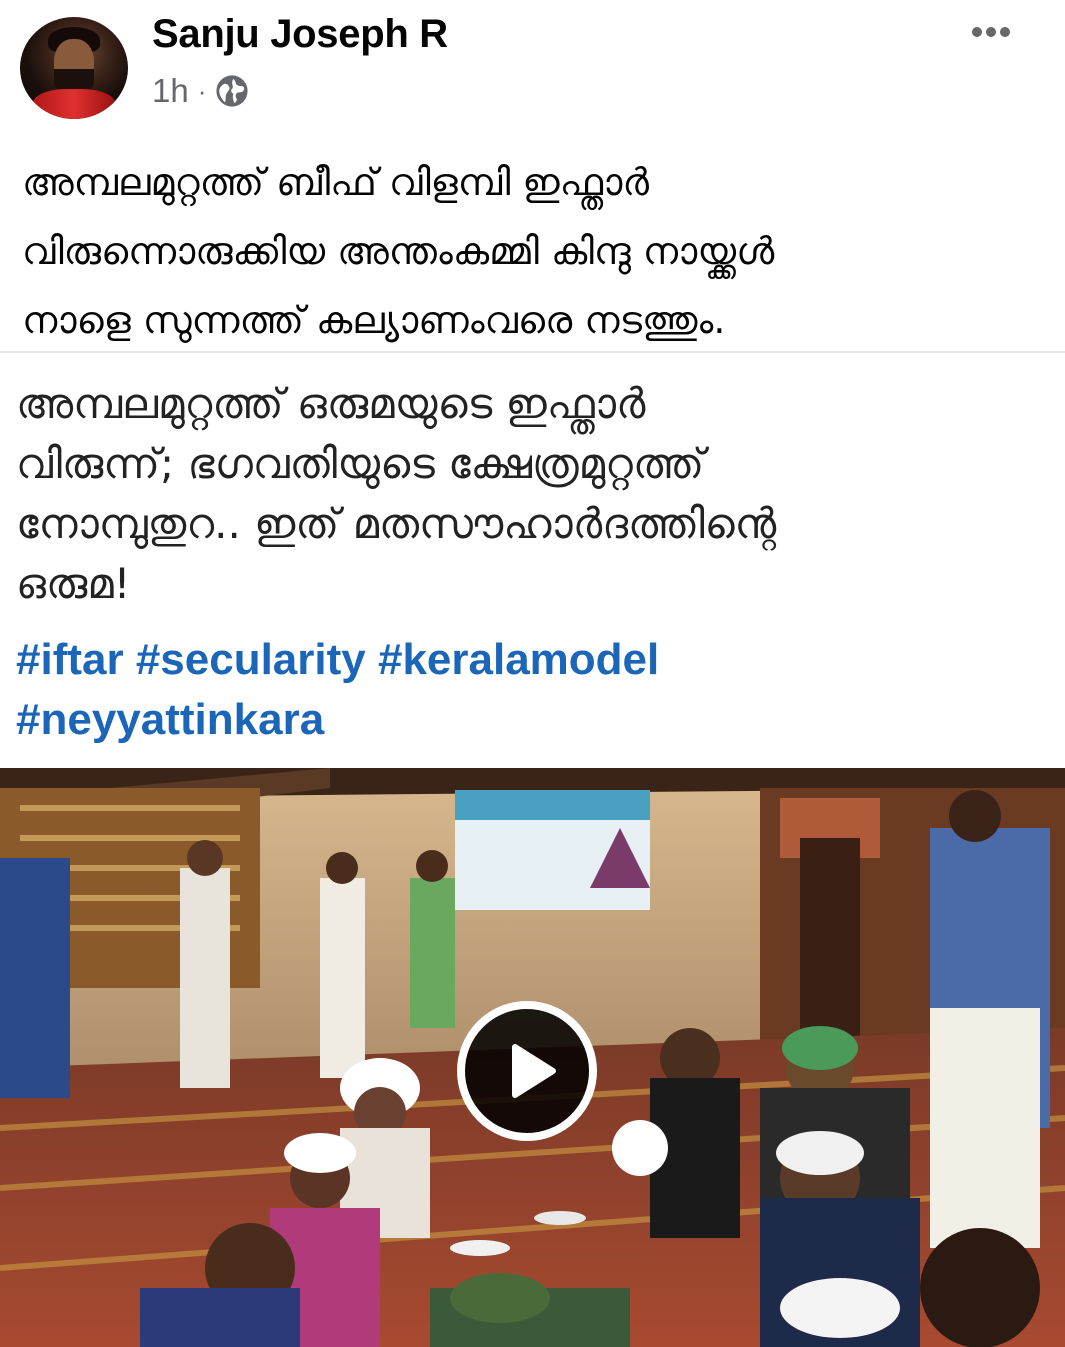 The width and height of the screenshot is (1065, 1347). Describe the element at coordinates (531, 720) in the screenshot. I see `hashtag-line: #neyyattinkara` at that location.